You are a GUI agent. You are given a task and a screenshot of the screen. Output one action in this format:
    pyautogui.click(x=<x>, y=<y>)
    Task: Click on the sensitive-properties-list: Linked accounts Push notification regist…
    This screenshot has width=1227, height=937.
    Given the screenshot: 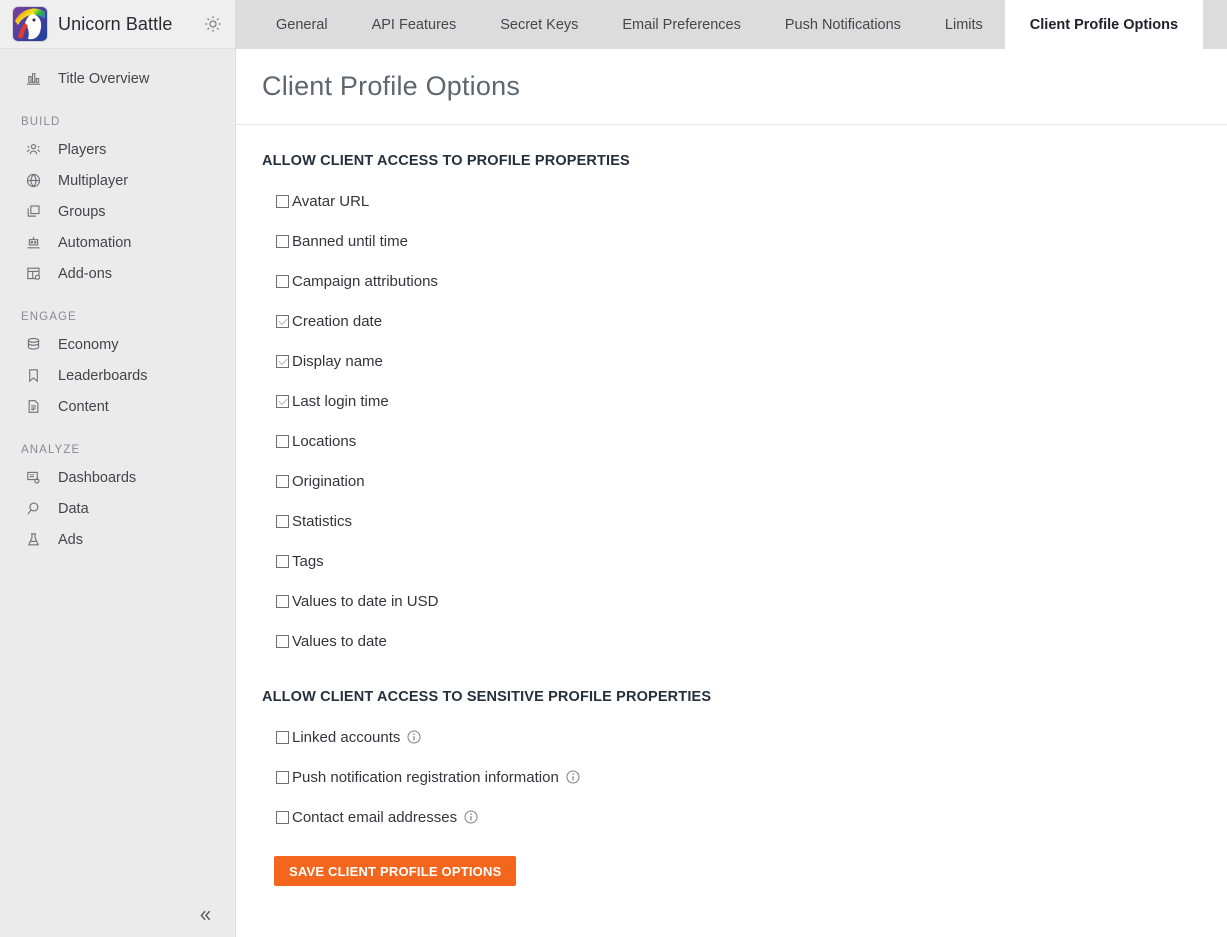 What is the action you would take?
    pyautogui.click(x=744, y=777)
    